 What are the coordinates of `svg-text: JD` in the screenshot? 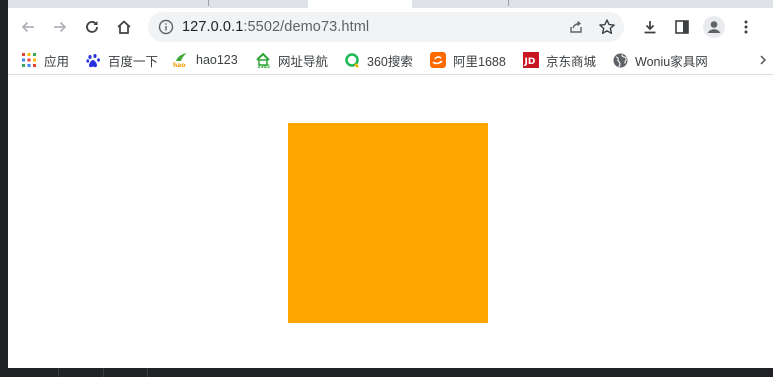 It's located at (530, 62).